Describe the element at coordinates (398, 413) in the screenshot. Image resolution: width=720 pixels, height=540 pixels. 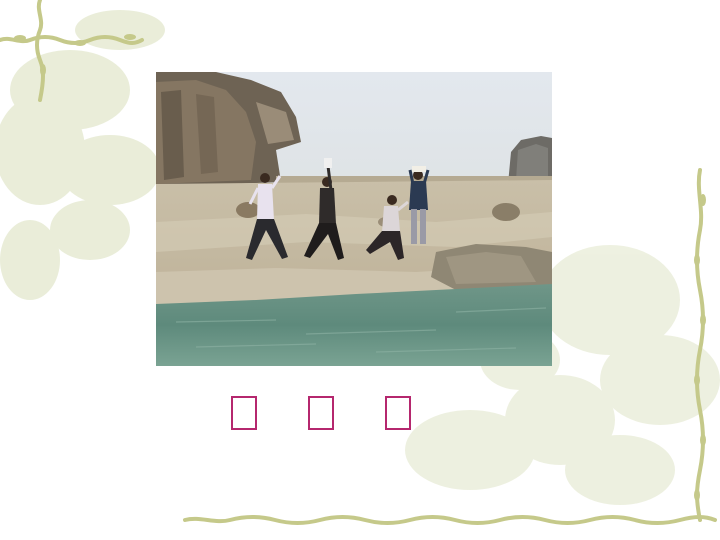
I see `caption-glyph-3: □` at that location.